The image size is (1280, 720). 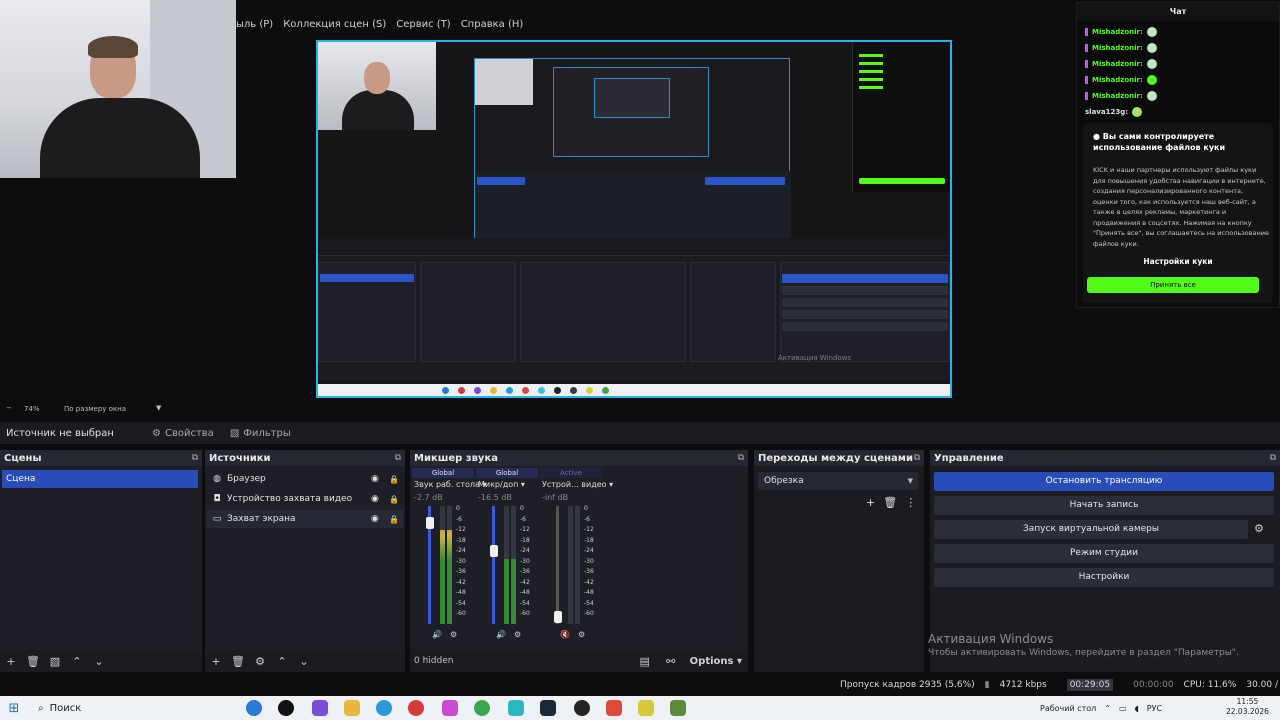 What do you see at coordinates (565, 634) in the screenshot?
I see `muted-speaker-icon: 🔇` at bounding box center [565, 634].